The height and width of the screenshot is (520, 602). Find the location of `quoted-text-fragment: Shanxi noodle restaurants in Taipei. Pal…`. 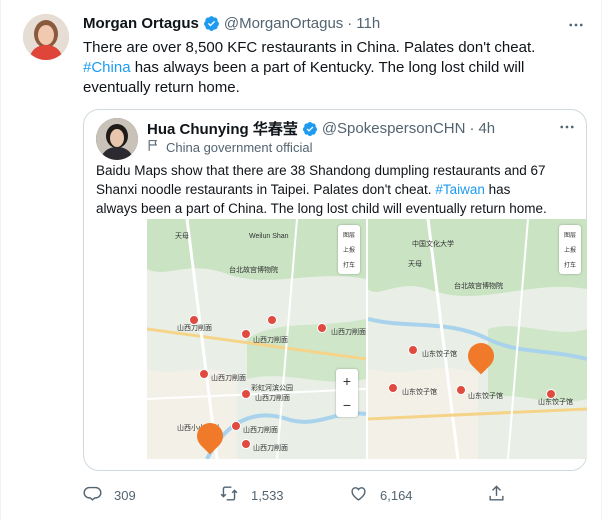

quoted-text-fragment: Shanxi noodle restaurants in Taipei. Pal… is located at coordinates (264, 189).